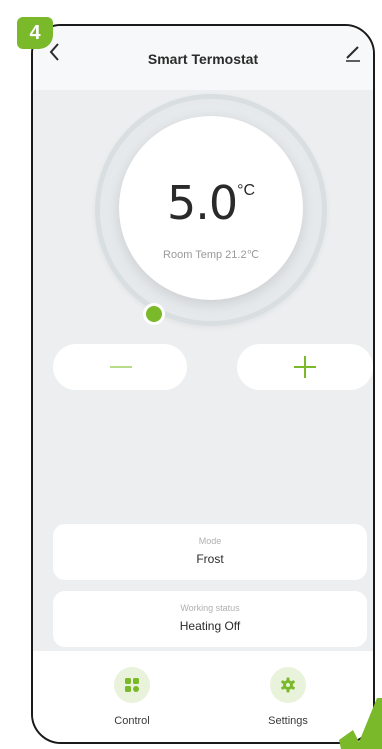 The width and height of the screenshot is (382, 749). What do you see at coordinates (202, 203) in the screenshot?
I see `set-temperature-value: 5.0` at bounding box center [202, 203].